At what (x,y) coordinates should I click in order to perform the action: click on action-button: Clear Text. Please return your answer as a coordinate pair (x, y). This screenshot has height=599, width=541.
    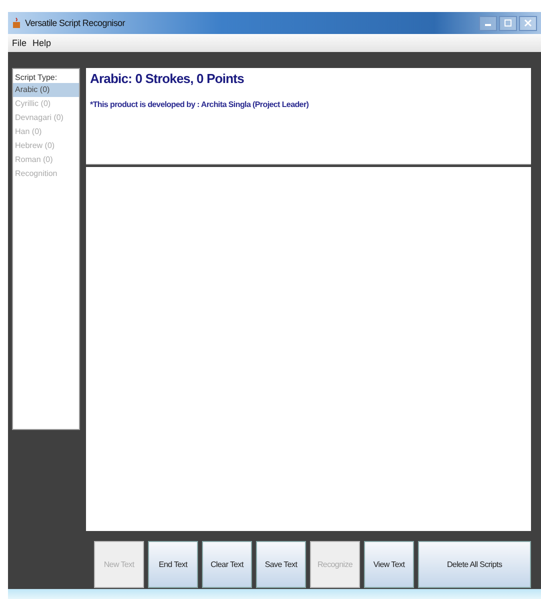
    Looking at the image, I should click on (227, 564).